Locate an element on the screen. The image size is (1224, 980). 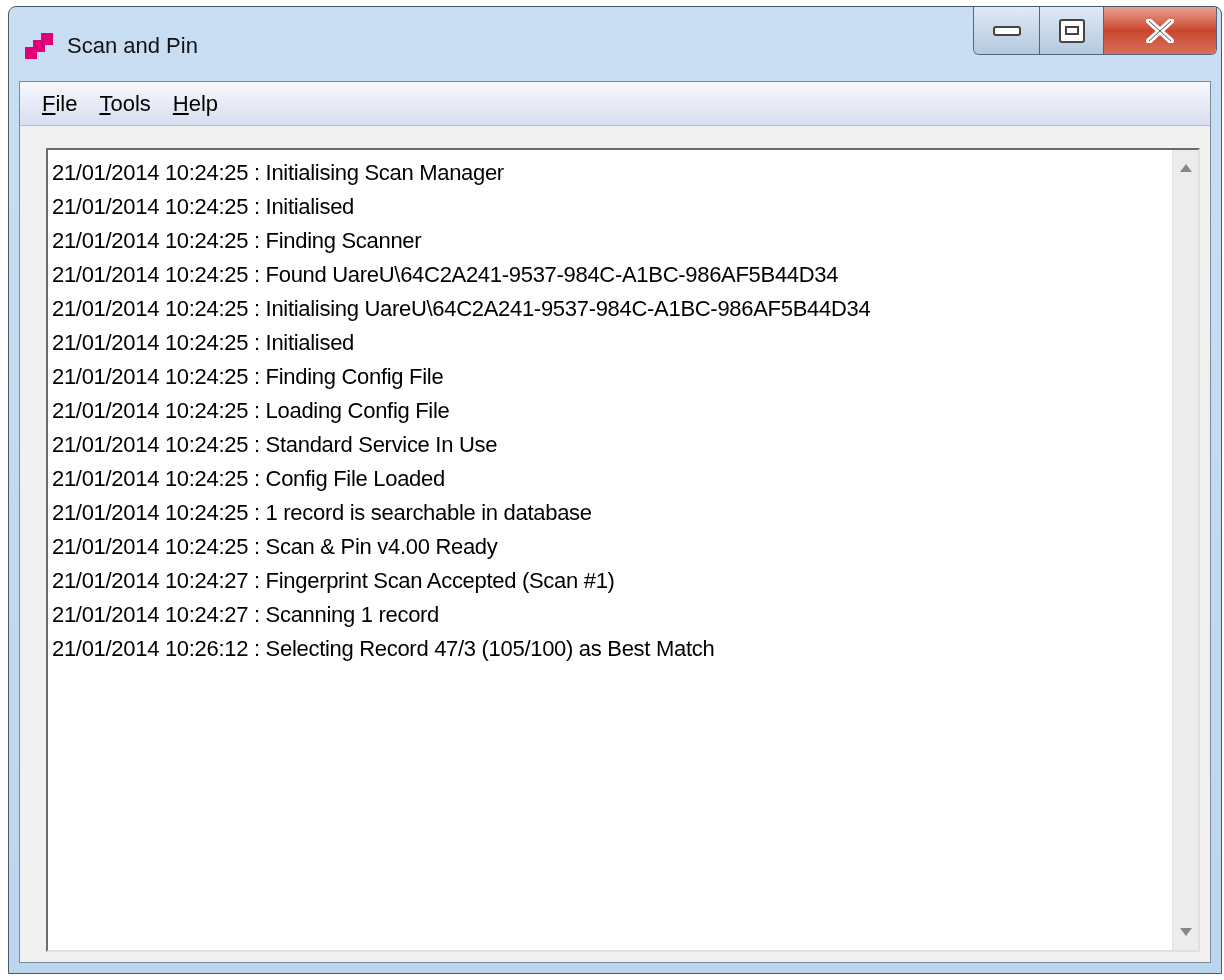
scroll-down-icon is located at coordinates (1185, 932).